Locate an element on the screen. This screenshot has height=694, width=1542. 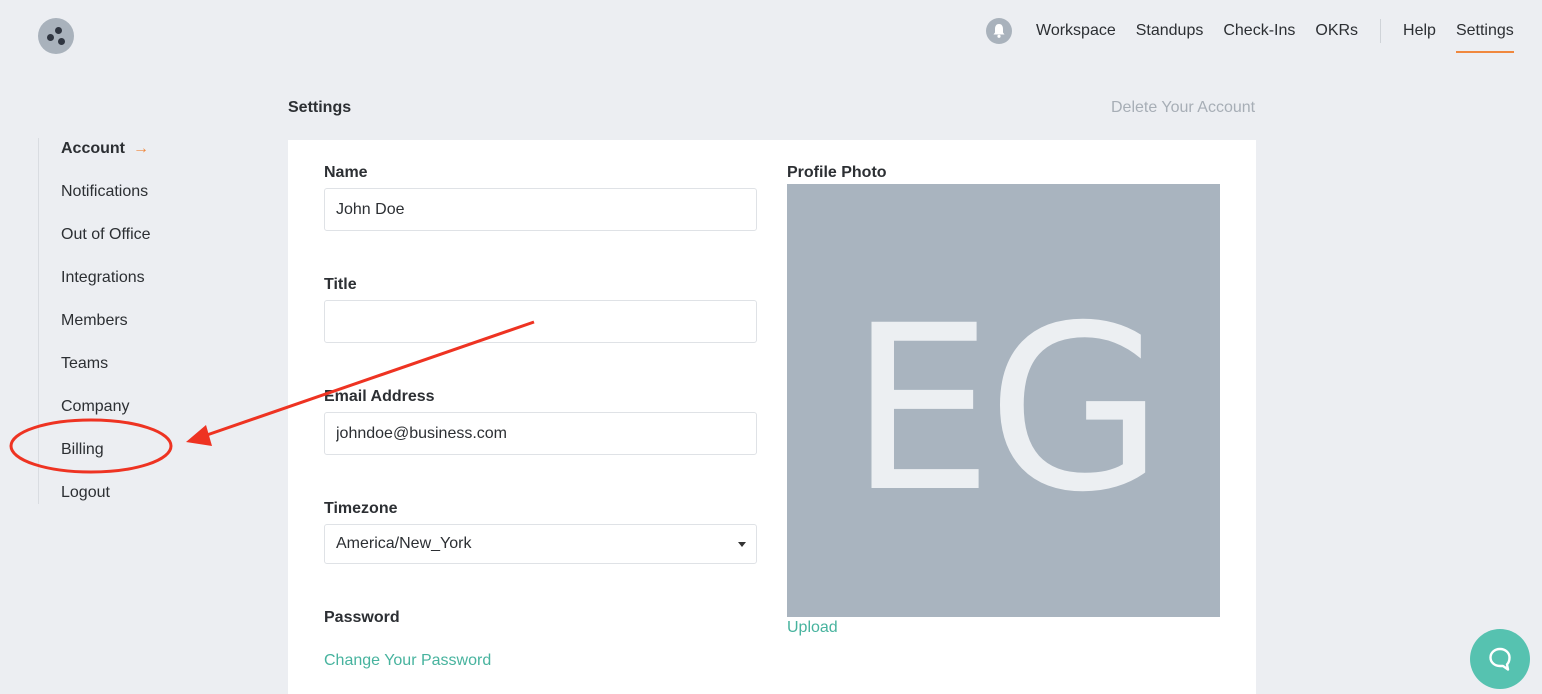
chat-bubble-icon is located at coordinates (1500, 659).